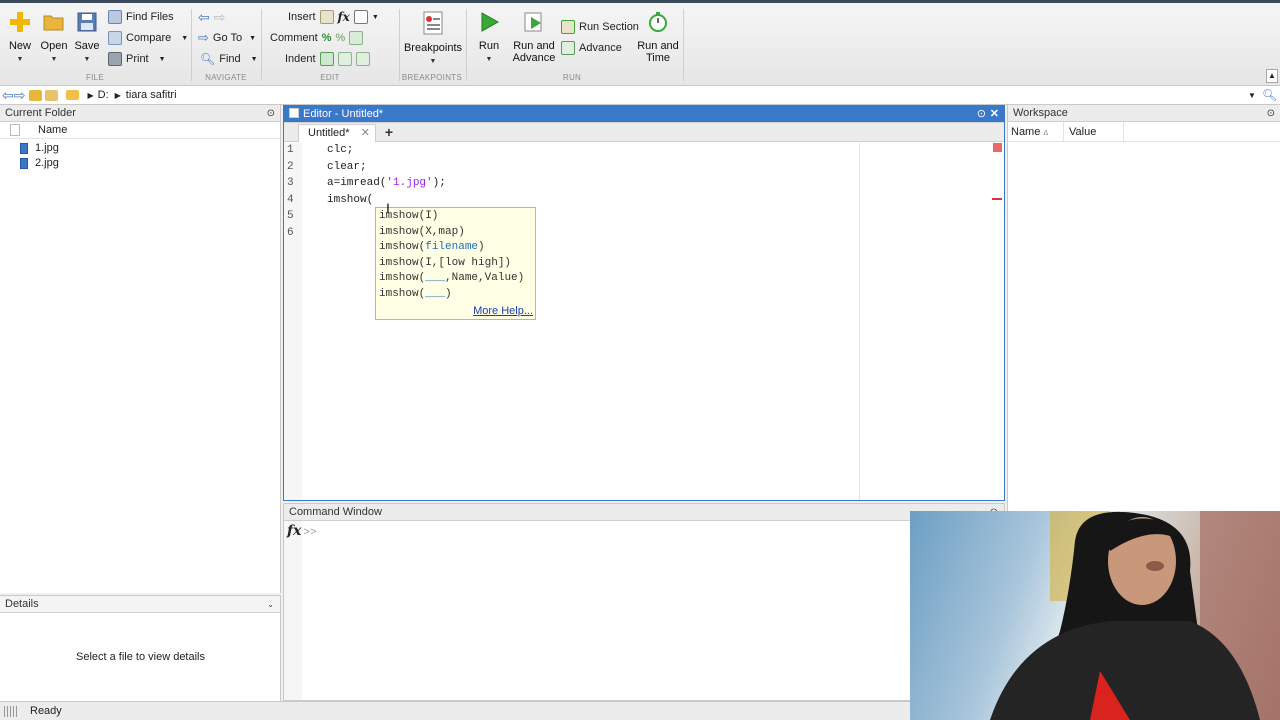 This screenshot has height=720, width=1280. Describe the element at coordinates (1135, 615) in the screenshot. I see `presenter-image` at that location.